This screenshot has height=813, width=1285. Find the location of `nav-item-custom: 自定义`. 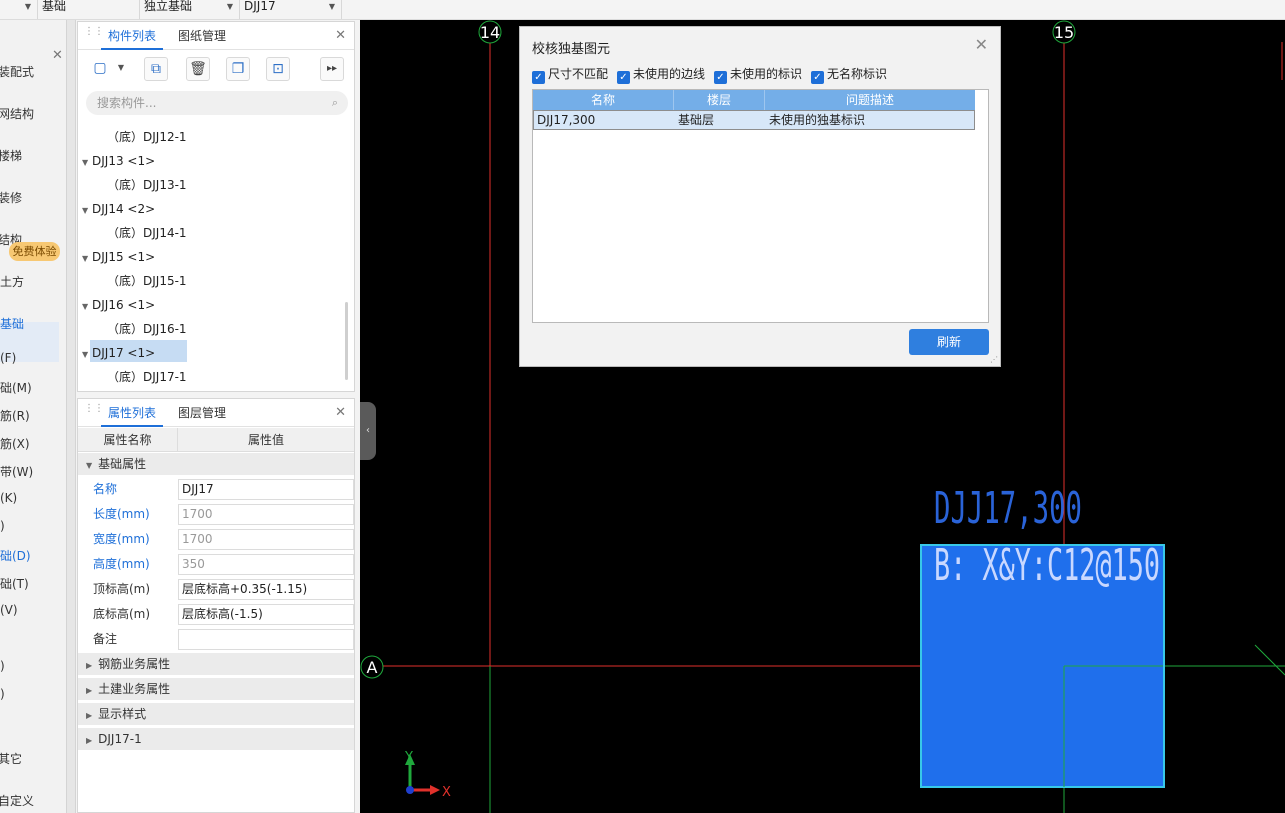

nav-item-custom: 自定义 is located at coordinates (17, 800).